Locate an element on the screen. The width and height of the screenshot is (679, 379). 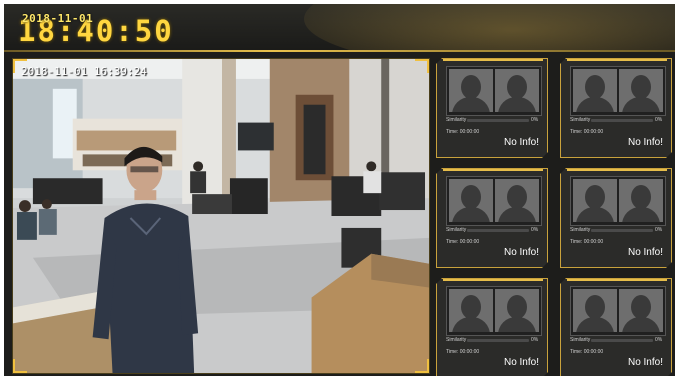
frame-corner-top-right is located at coordinates (422, 66).